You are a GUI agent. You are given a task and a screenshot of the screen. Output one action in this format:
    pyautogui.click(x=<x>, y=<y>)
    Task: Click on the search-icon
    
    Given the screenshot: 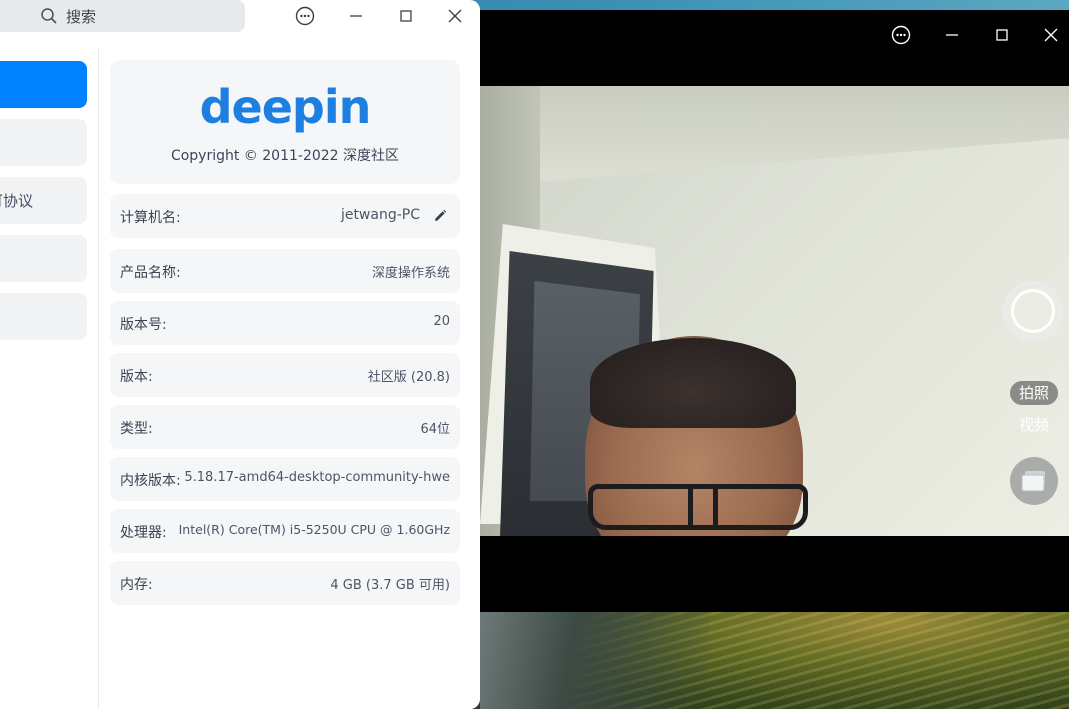 What is the action you would take?
    pyautogui.click(x=49, y=16)
    